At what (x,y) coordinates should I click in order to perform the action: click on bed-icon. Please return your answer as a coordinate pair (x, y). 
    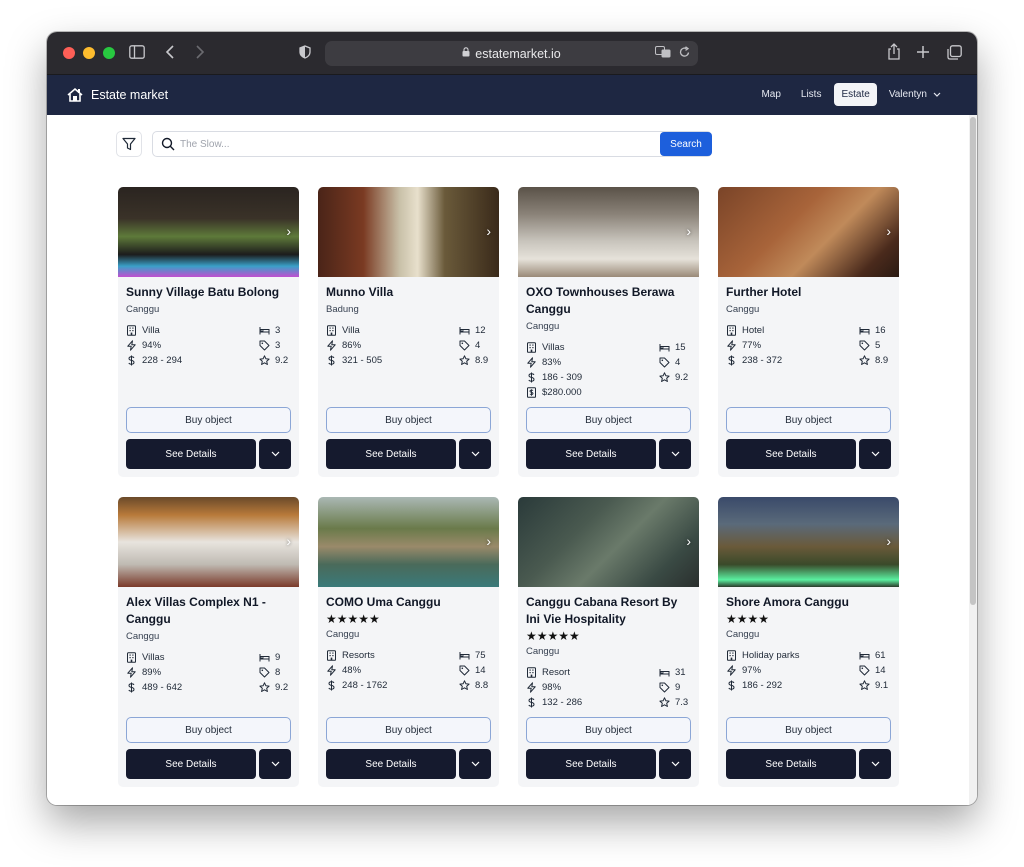
    Looking at the image, I should click on (864, 331).